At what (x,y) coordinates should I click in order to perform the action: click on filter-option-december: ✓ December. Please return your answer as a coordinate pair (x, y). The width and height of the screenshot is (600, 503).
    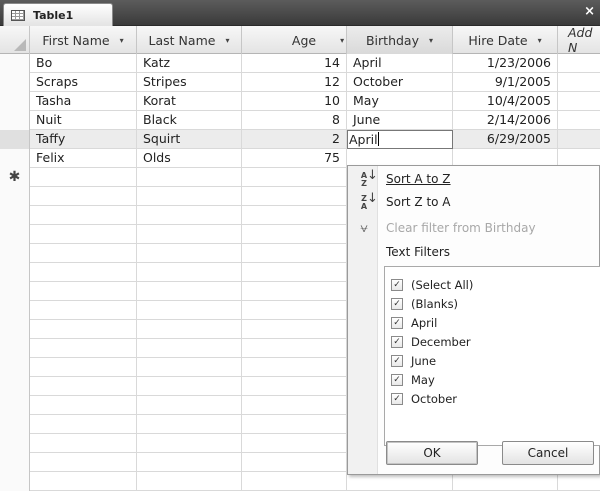
    Looking at the image, I should click on (492, 341).